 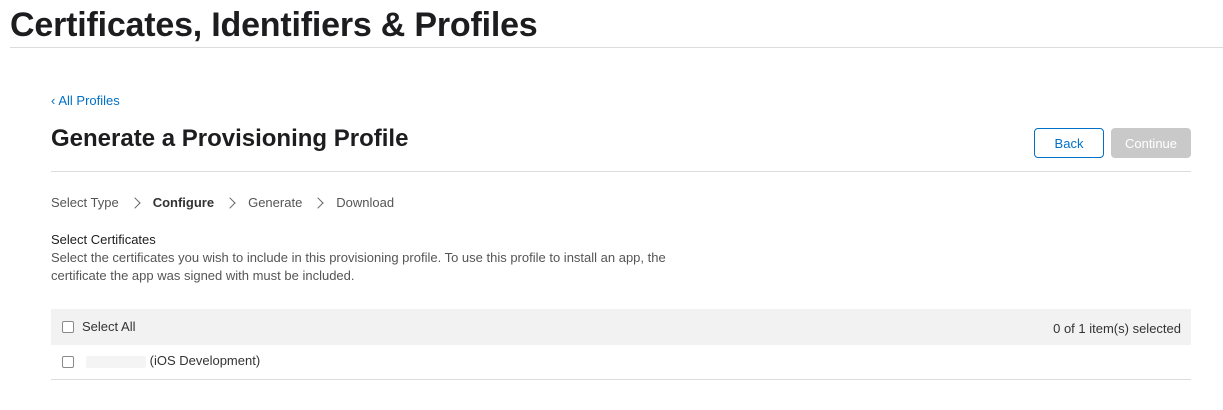 What do you see at coordinates (116, 361) in the screenshot?
I see `redacted-name` at bounding box center [116, 361].